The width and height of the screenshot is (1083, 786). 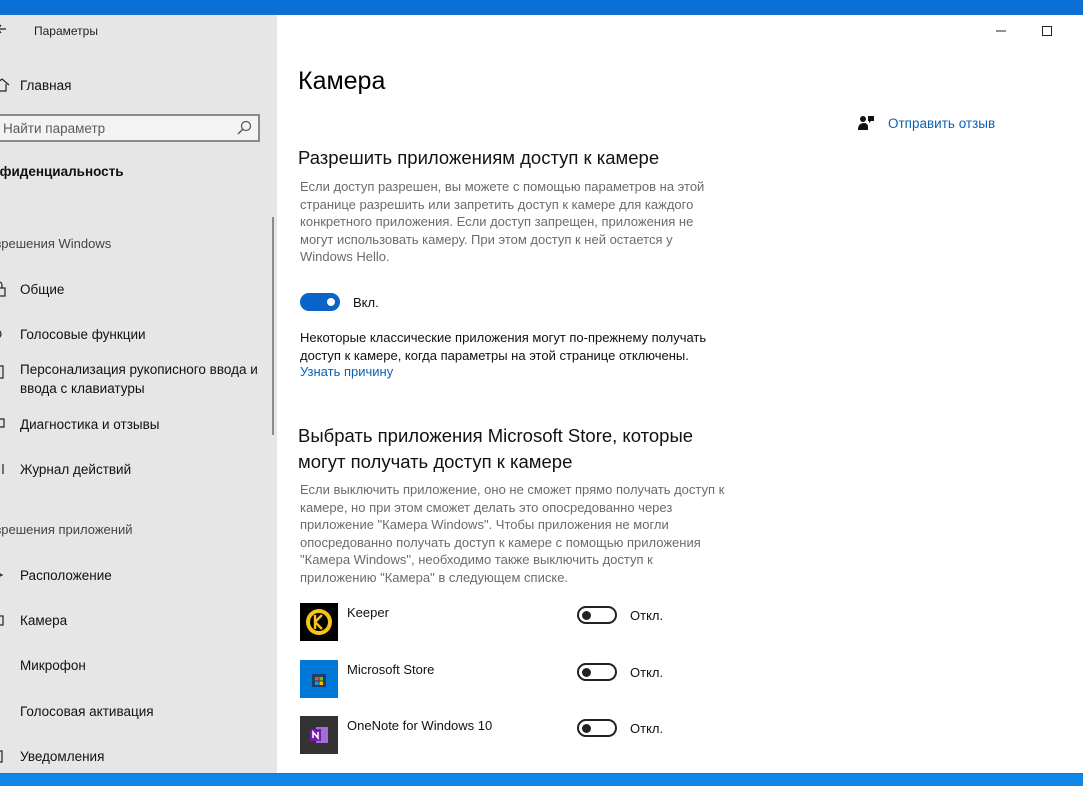 What do you see at coordinates (138, 469) in the screenshot?
I see `sidebar-item-activity-history: Журнал действий` at bounding box center [138, 469].